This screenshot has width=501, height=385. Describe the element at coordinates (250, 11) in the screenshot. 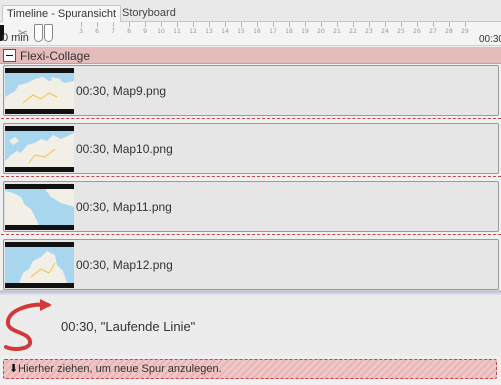

I see `tab-bar: Timeline - Spuransicht Storyboard` at that location.